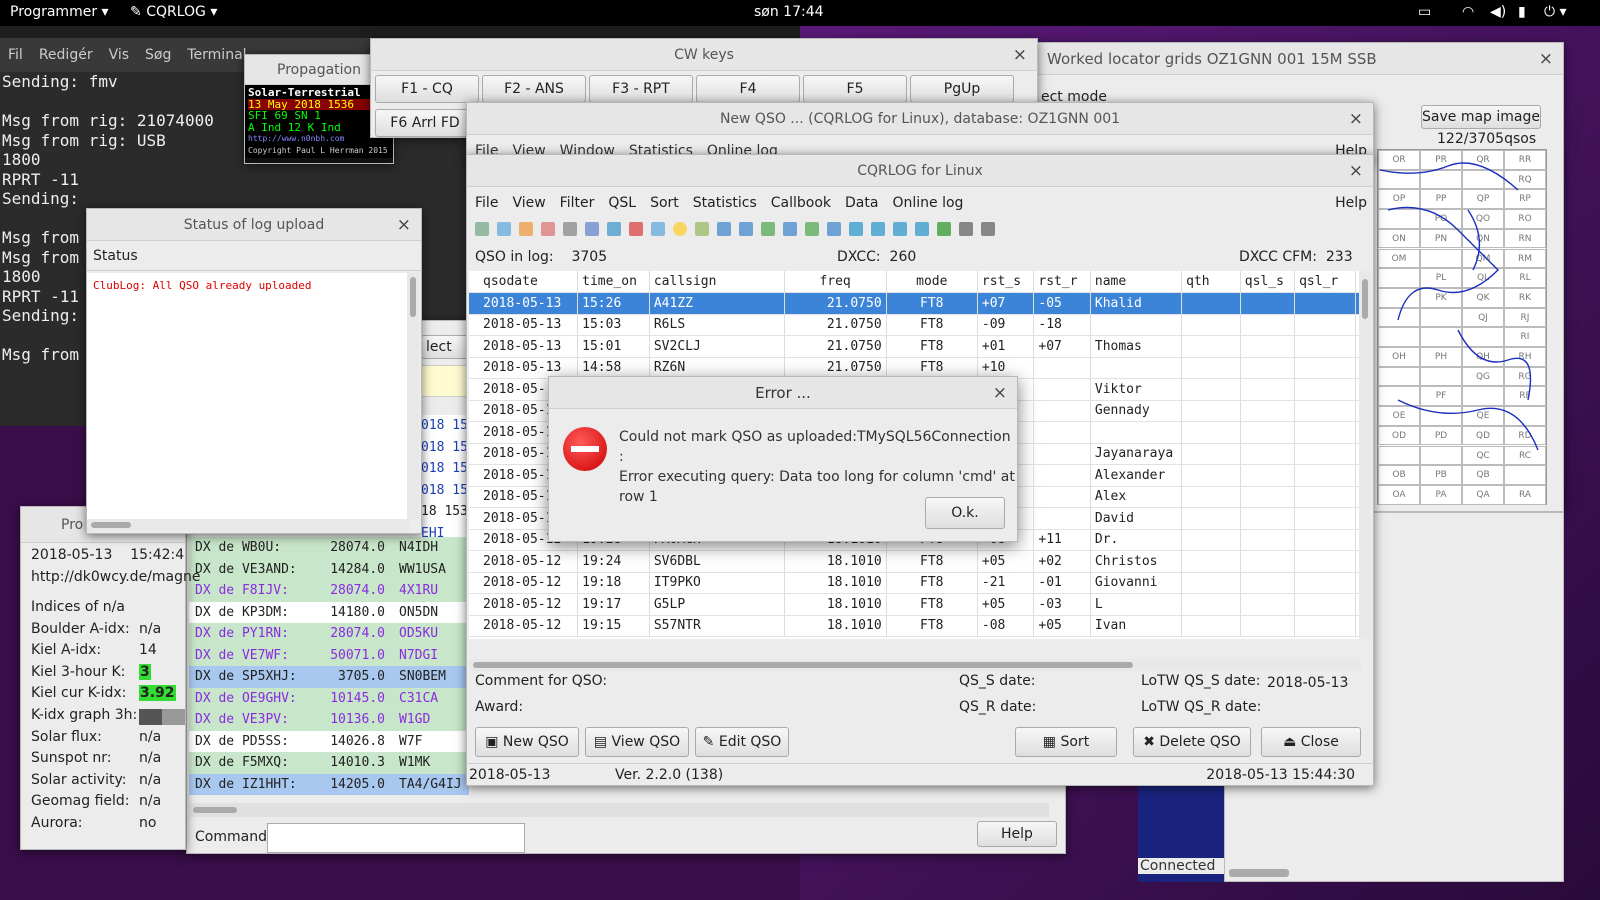 The image size is (1600, 900). I want to click on power-menu-icon: ⏻ ▾, so click(1555, 12).